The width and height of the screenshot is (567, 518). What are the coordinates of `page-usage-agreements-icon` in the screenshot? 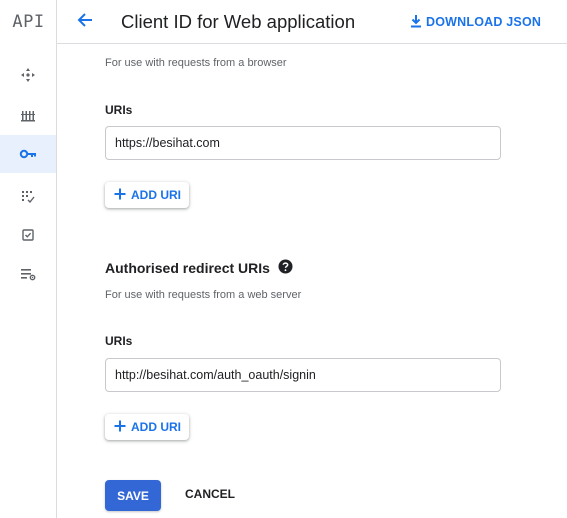 It's located at (28, 274).